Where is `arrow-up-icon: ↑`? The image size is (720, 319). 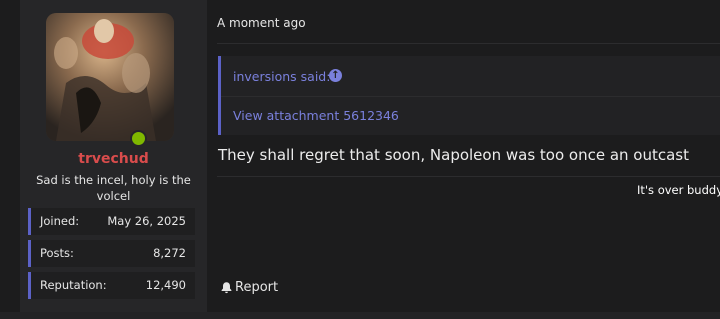 arrow-up-icon: ↑ is located at coordinates (335, 75).